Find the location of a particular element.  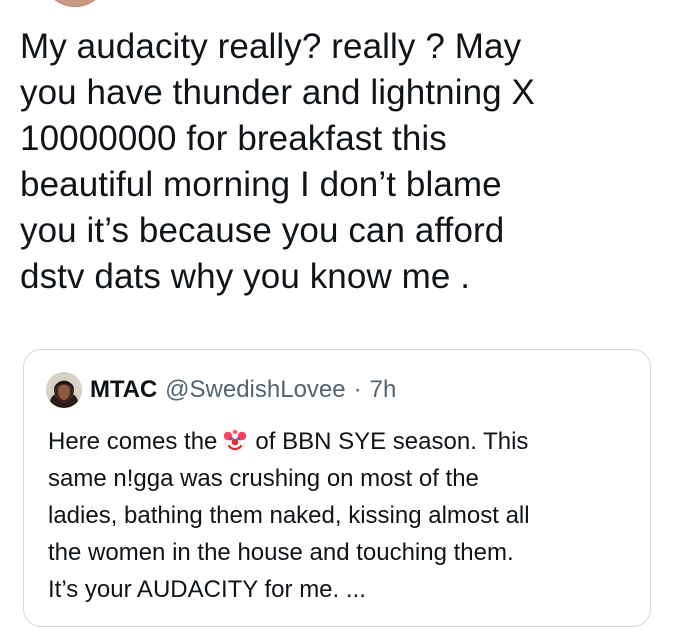

top-avatar-fragment is located at coordinates (75, 3).